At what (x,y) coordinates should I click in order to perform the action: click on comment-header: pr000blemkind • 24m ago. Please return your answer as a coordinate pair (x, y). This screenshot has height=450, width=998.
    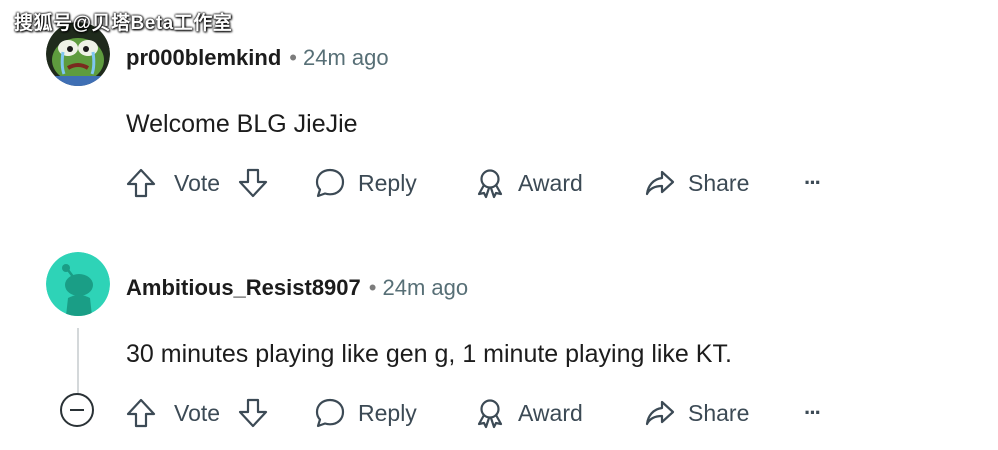
    Looking at the image, I should click on (257, 58).